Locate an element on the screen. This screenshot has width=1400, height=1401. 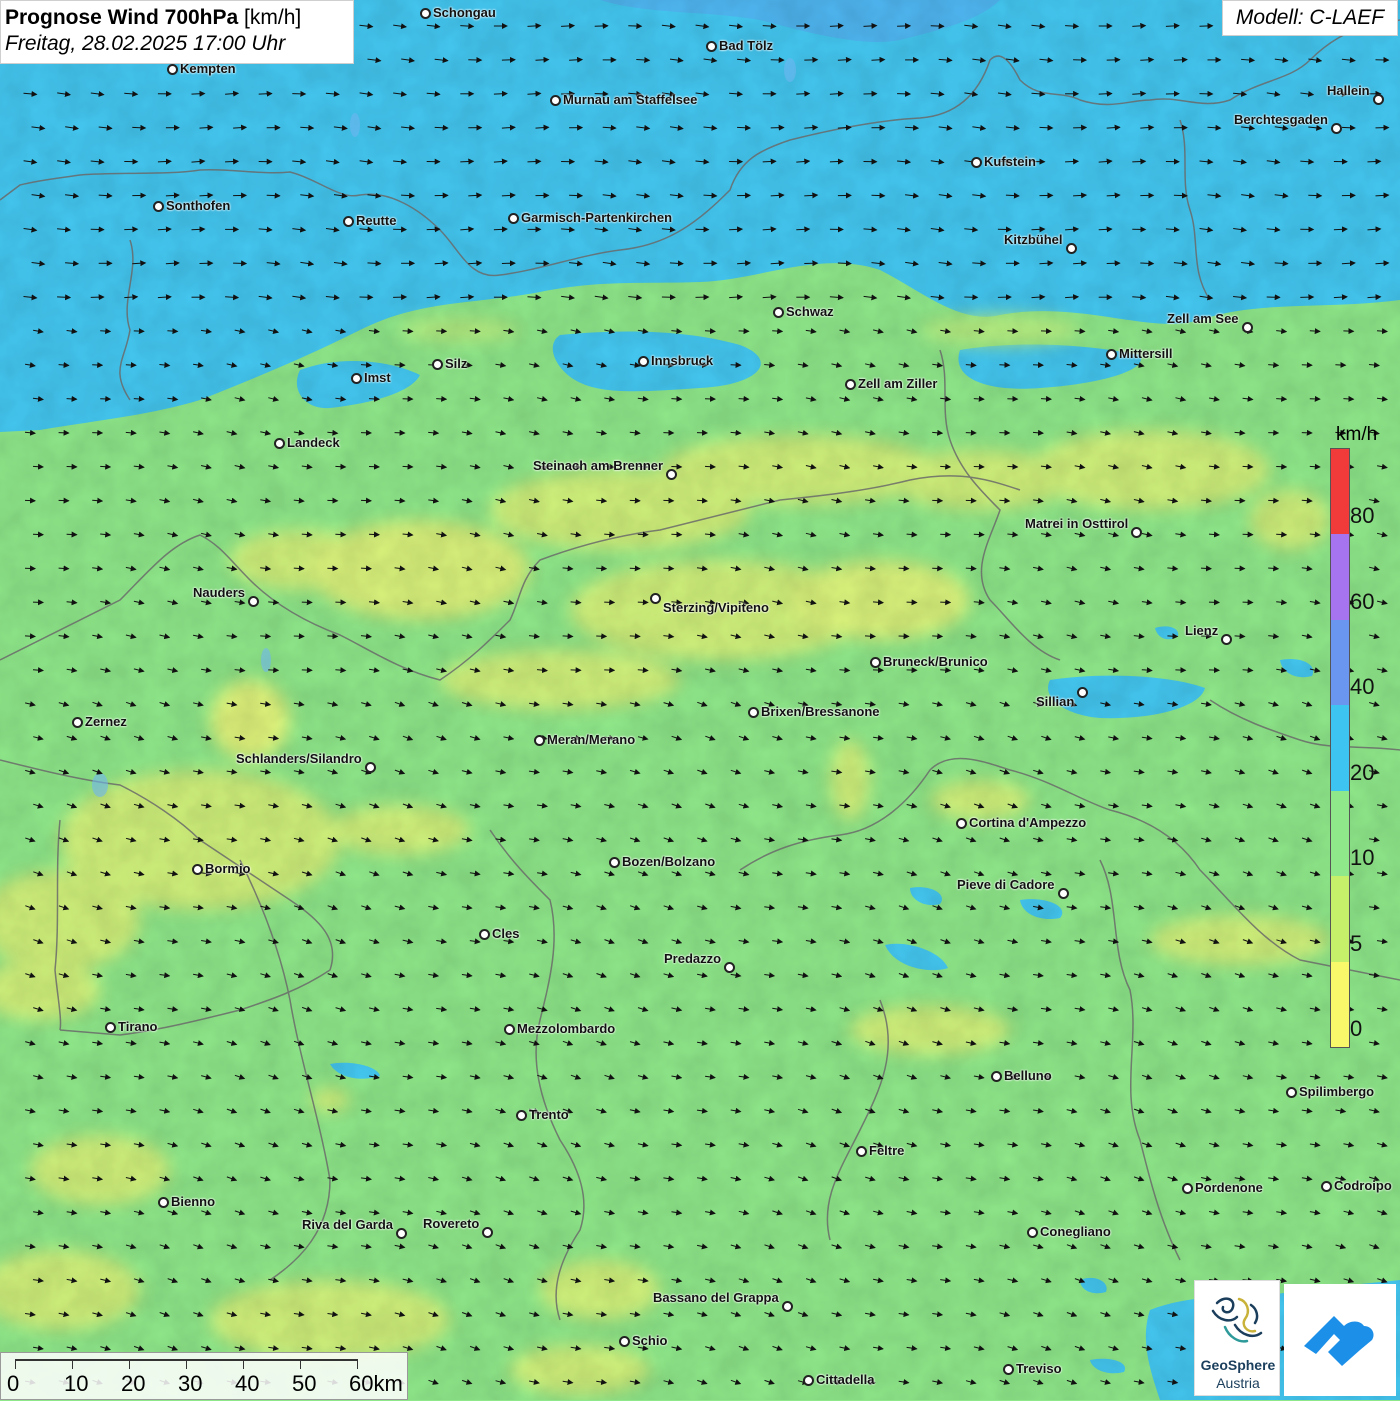
scale-tick-label: 0 is located at coordinates (13, 1384).